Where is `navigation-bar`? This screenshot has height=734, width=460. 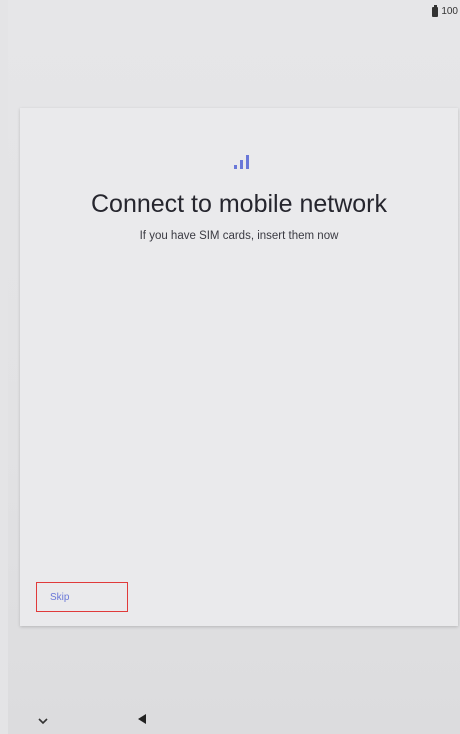 navigation-bar is located at coordinates (234, 719).